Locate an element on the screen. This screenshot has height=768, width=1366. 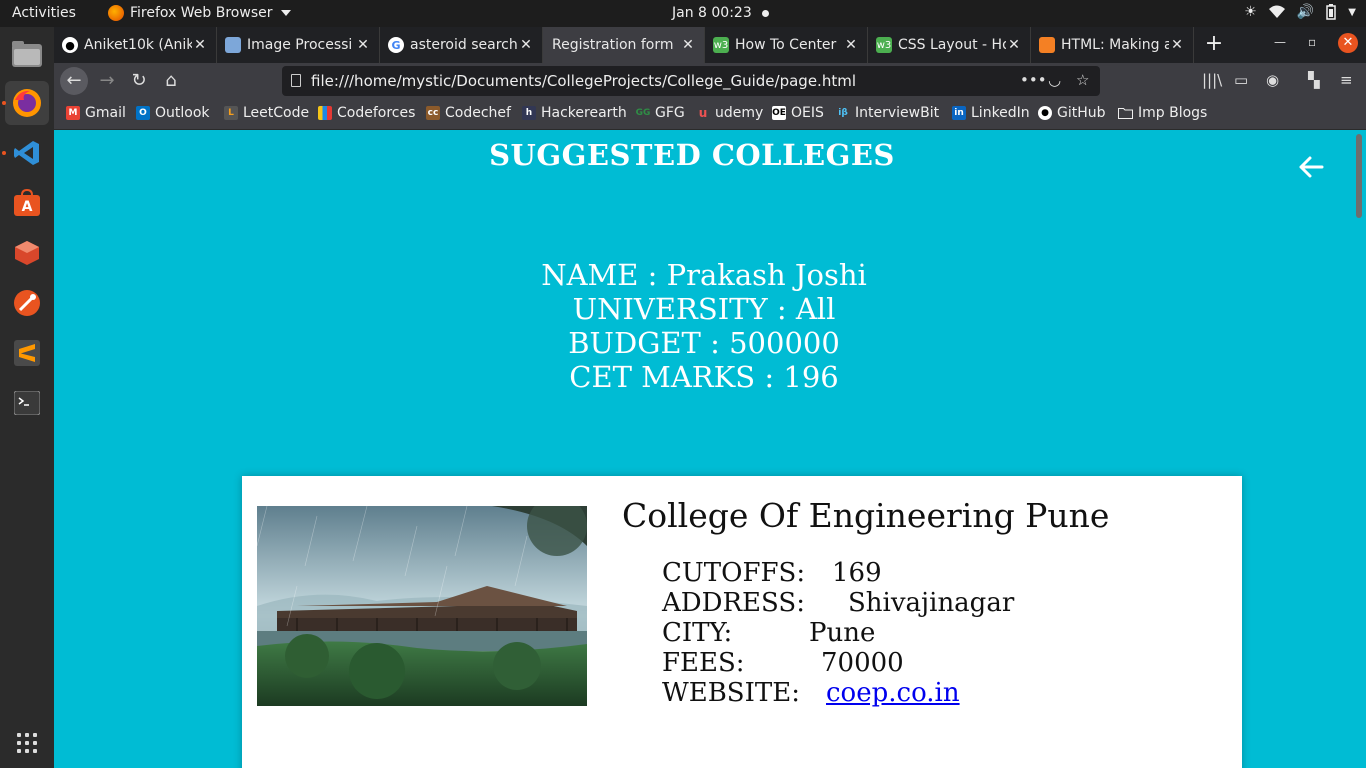
address-label: ADDRESS: is located at coordinates (733, 603).